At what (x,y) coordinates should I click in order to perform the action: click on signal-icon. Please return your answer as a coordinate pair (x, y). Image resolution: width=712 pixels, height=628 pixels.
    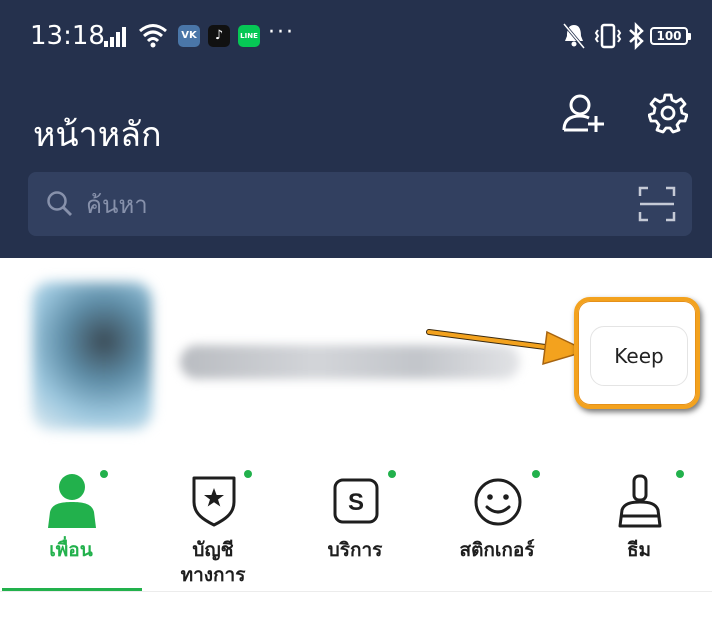
    Looking at the image, I should click on (115, 37).